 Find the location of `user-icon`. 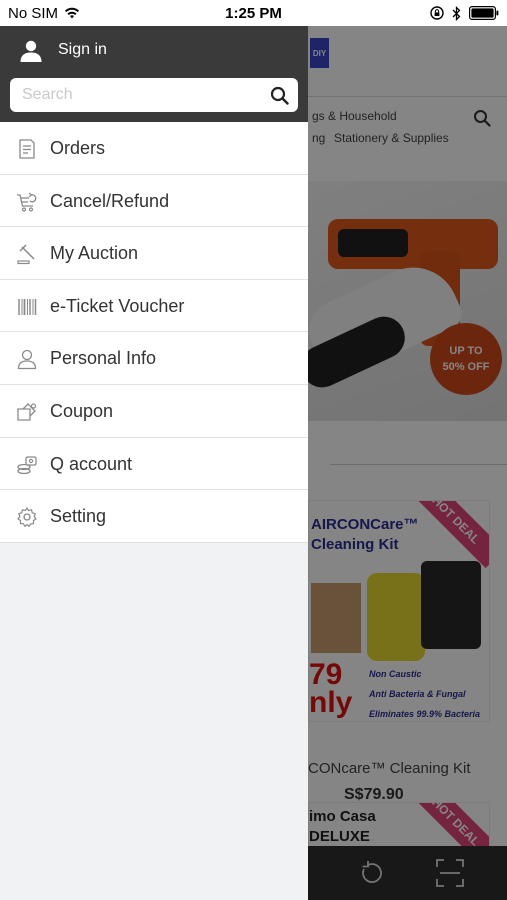

user-icon is located at coordinates (31, 51).